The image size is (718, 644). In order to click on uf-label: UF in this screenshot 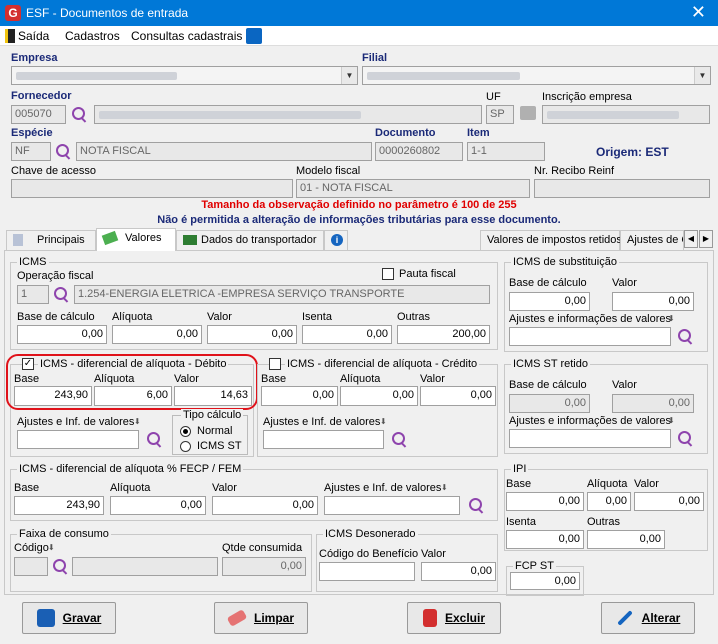, I will do `click(493, 97)`.